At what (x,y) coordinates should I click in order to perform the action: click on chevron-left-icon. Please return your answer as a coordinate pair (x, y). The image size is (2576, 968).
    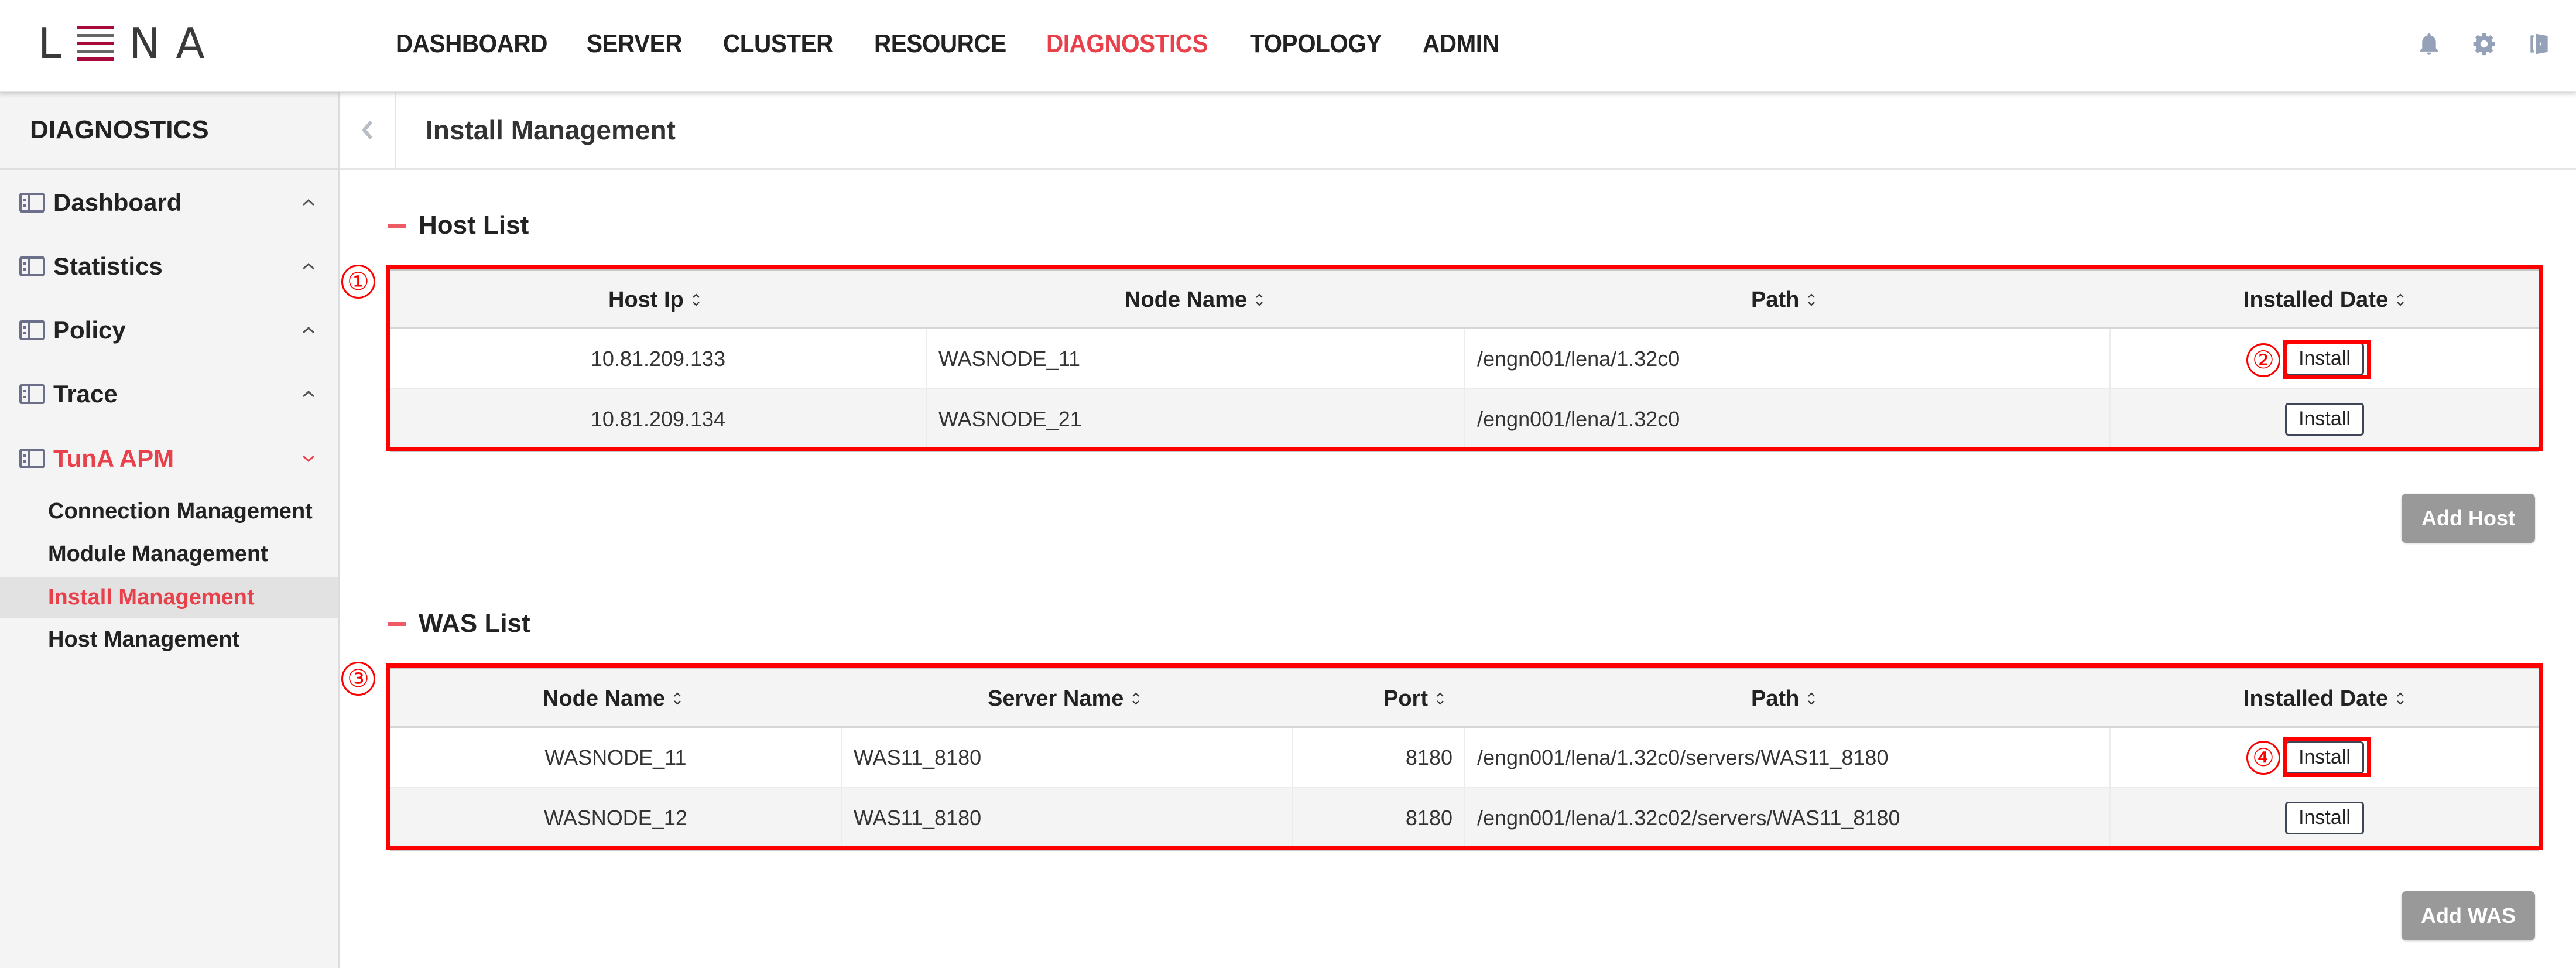
    Looking at the image, I should click on (366, 130).